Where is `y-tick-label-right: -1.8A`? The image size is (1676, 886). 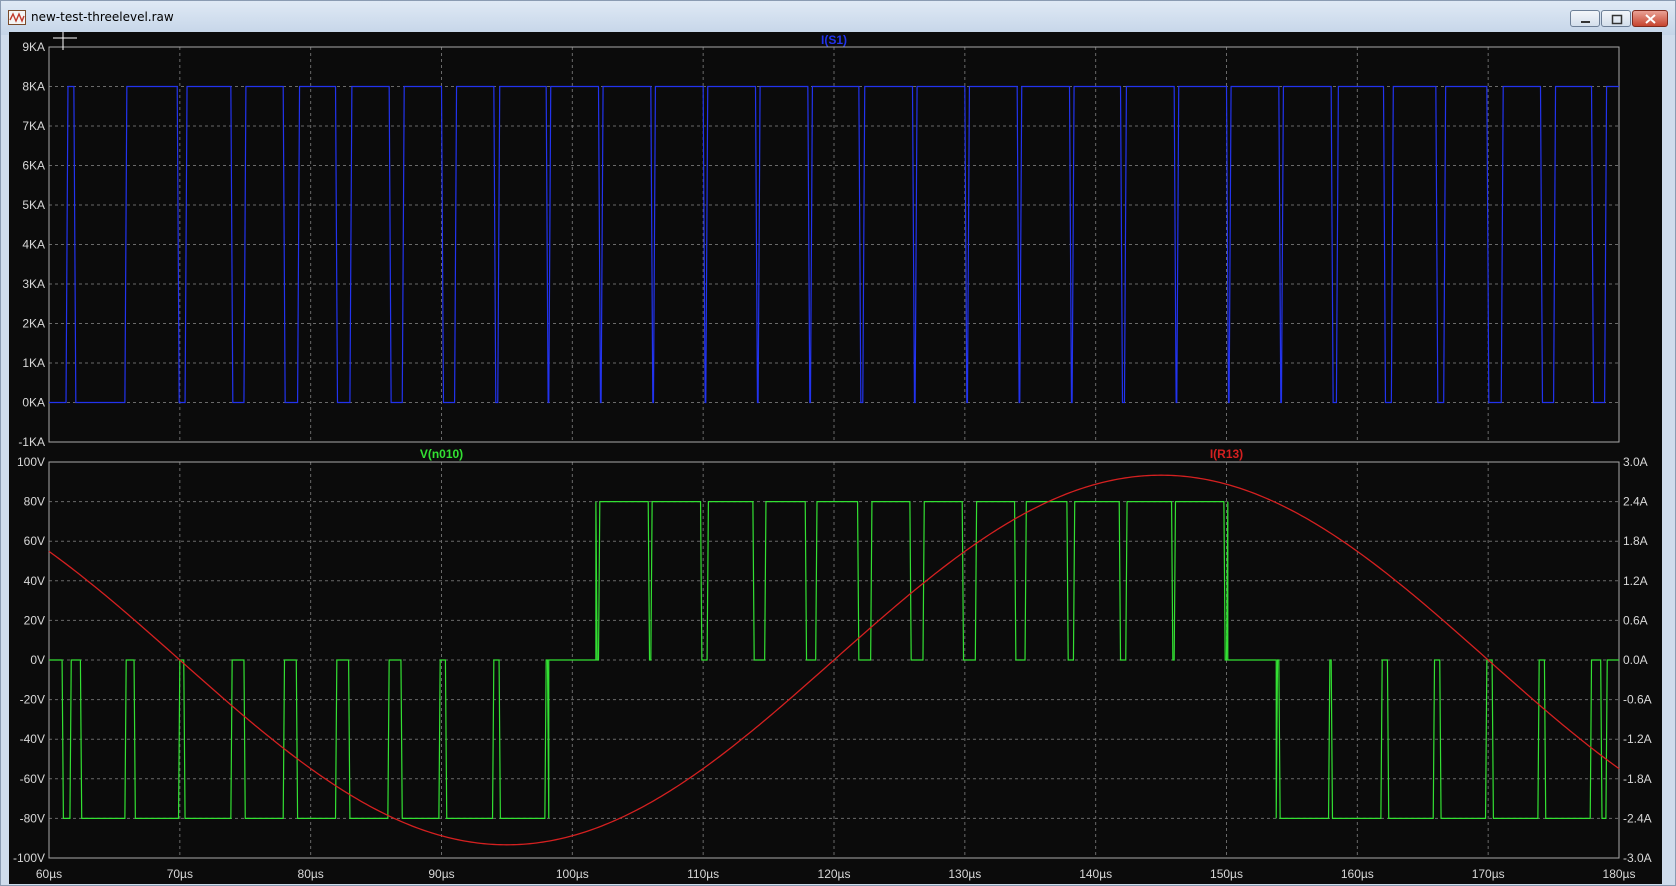 y-tick-label-right: -1.8A is located at coordinates (1637, 779).